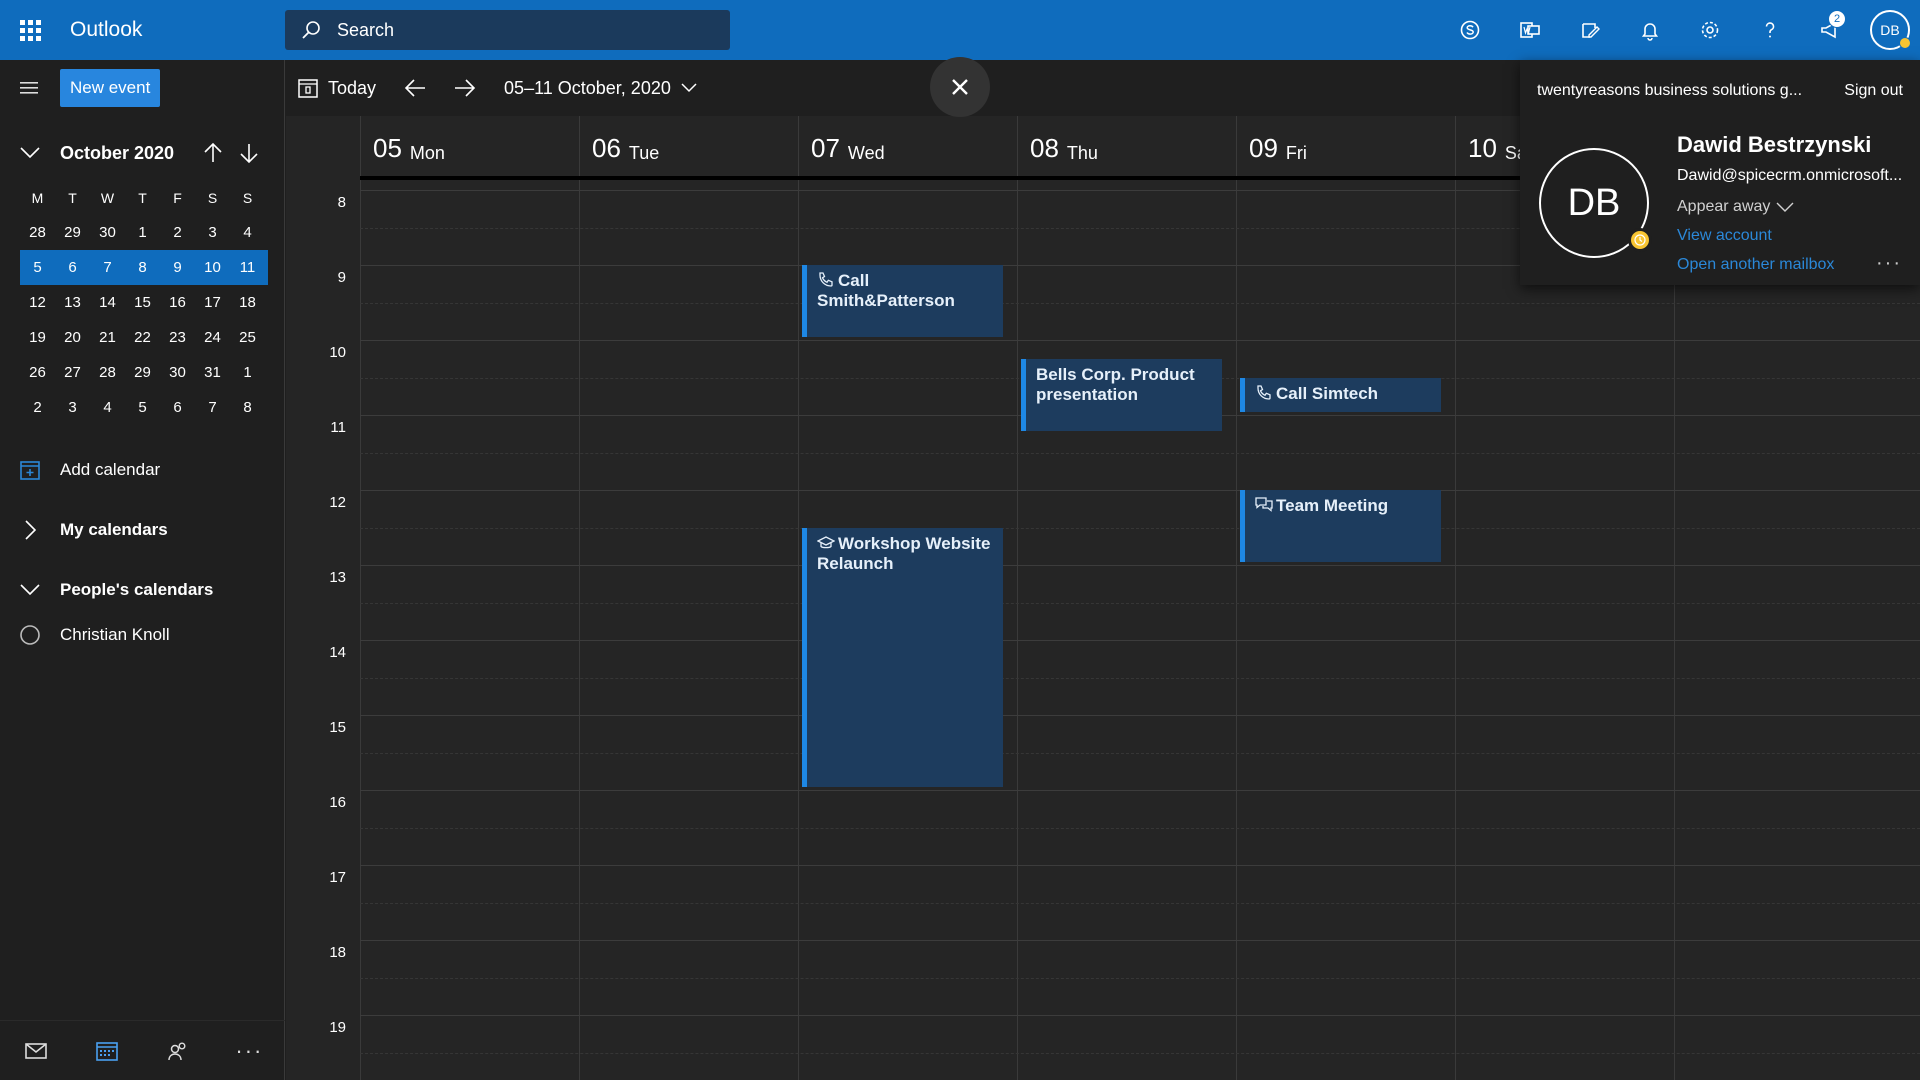 This screenshot has width=1920, height=1080. Describe the element at coordinates (517, 30) in the screenshot. I see `search-input` at that location.